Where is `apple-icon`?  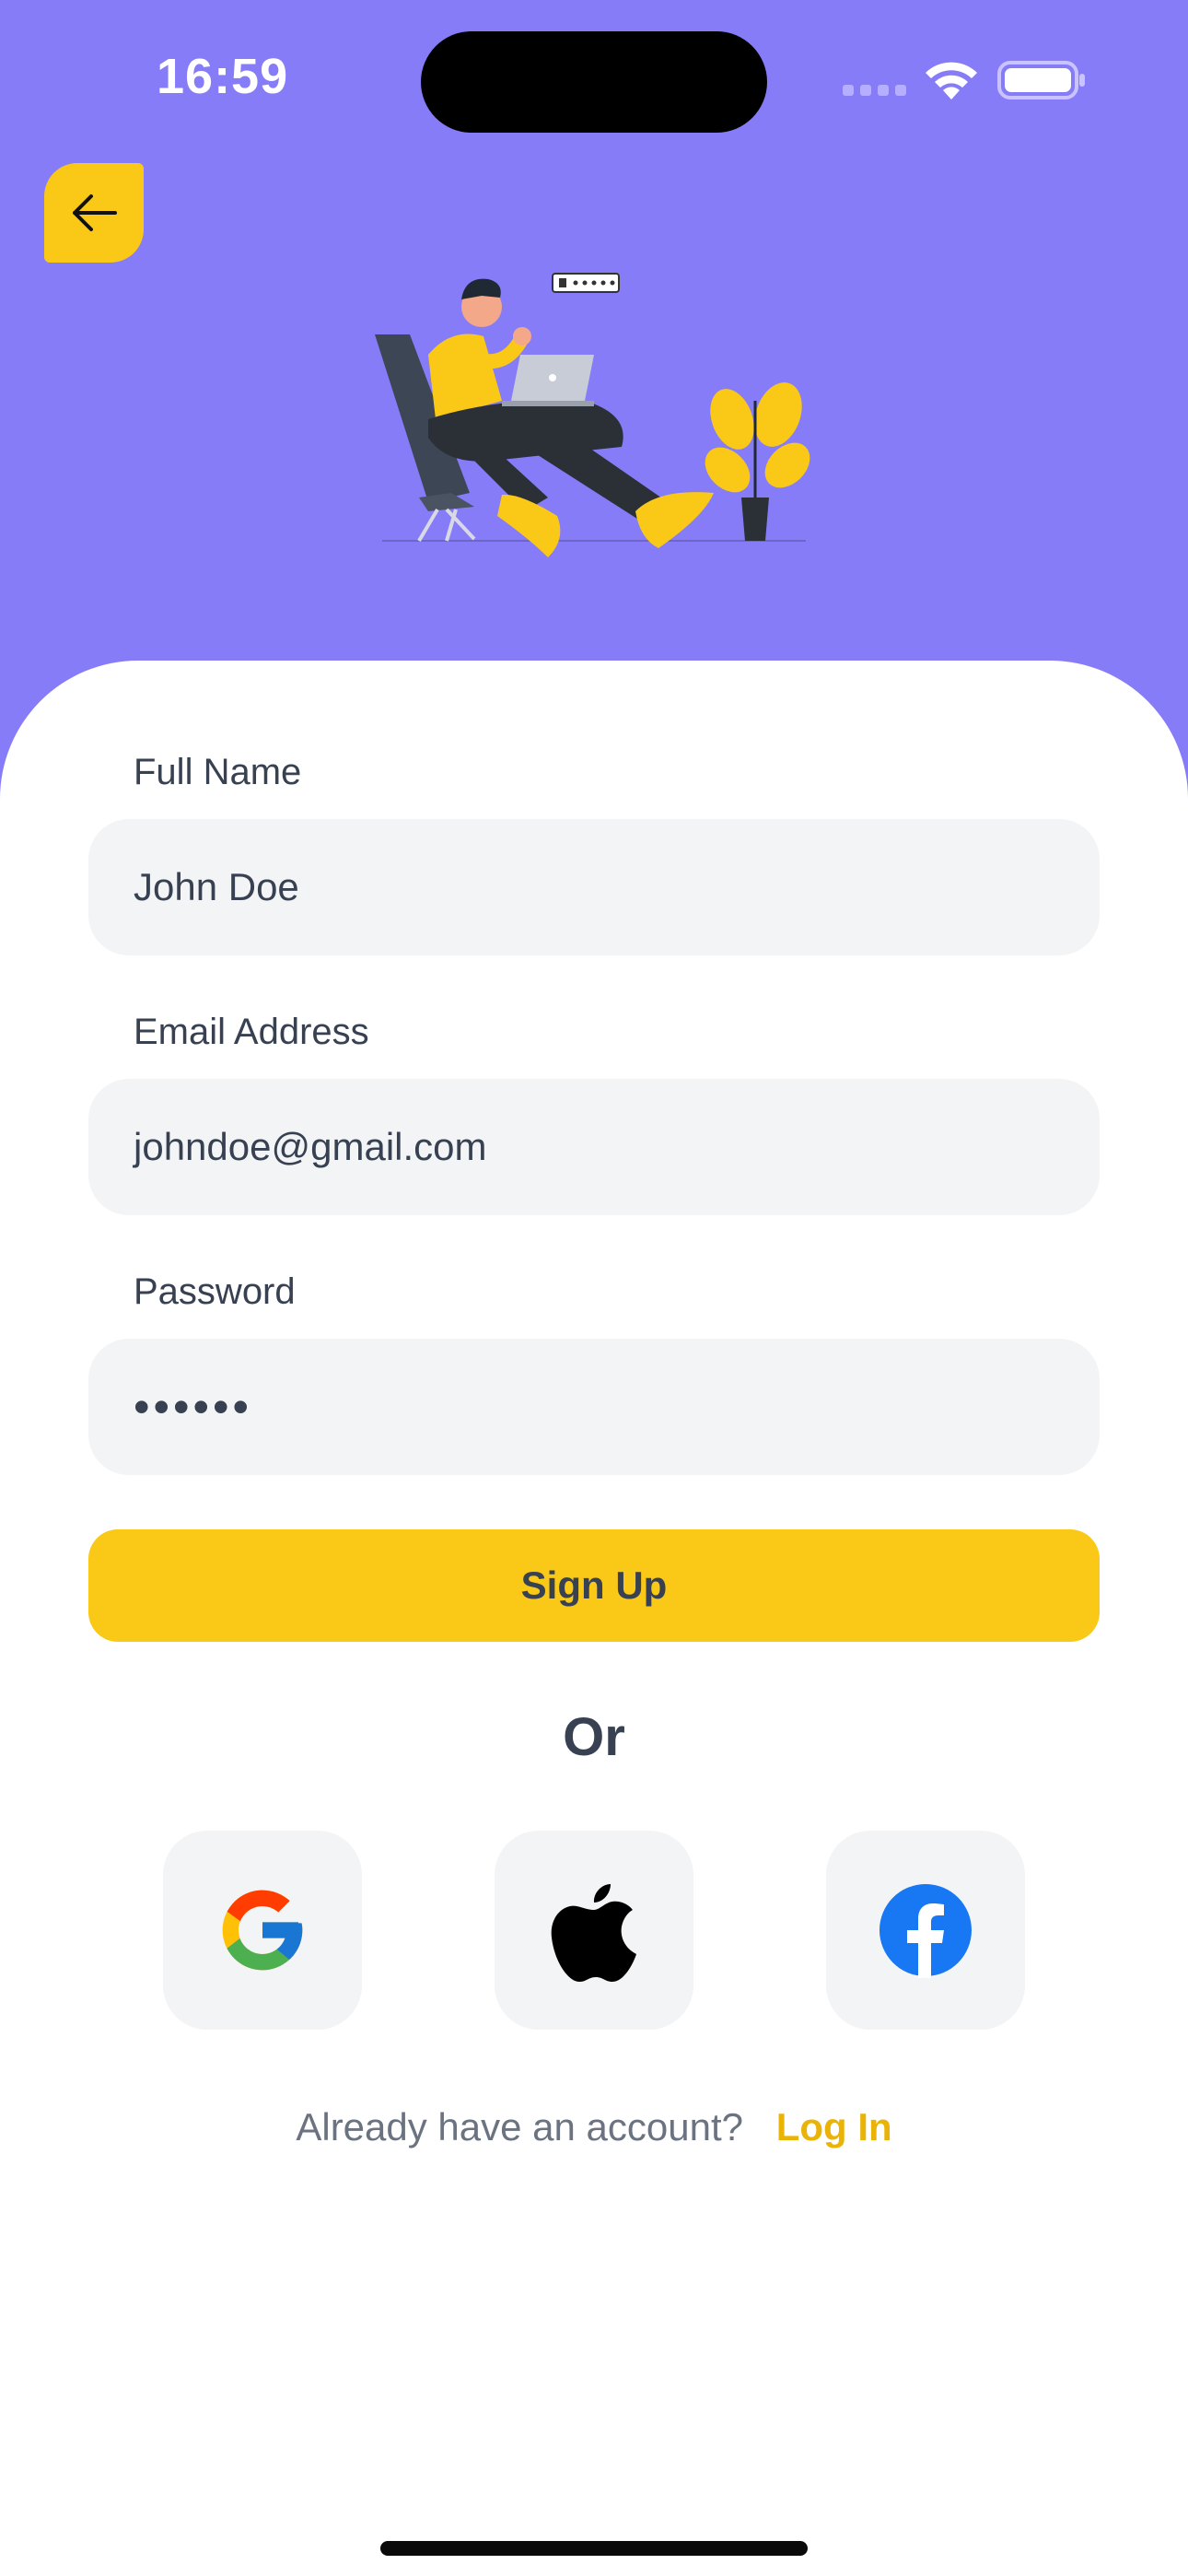 apple-icon is located at coordinates (593, 1933).